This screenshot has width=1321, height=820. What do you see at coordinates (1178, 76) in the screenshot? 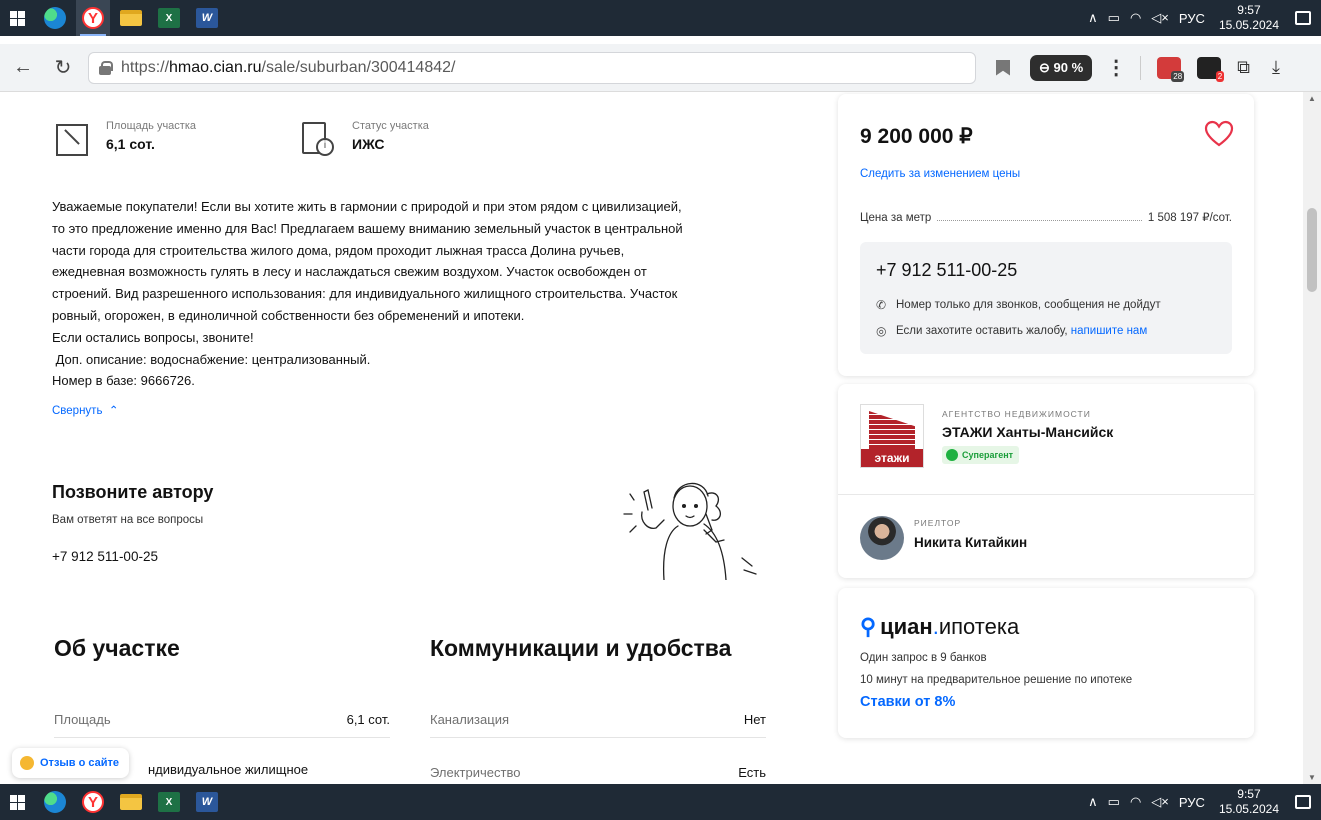
I see `extension-1-badge: 28` at bounding box center [1178, 76].